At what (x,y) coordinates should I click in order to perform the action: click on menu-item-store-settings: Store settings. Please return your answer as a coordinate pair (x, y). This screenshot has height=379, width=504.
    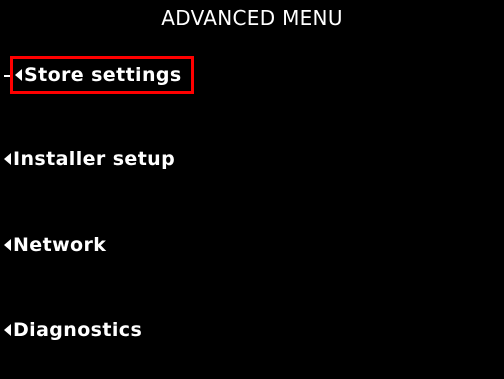
    Looking at the image, I should click on (102, 75).